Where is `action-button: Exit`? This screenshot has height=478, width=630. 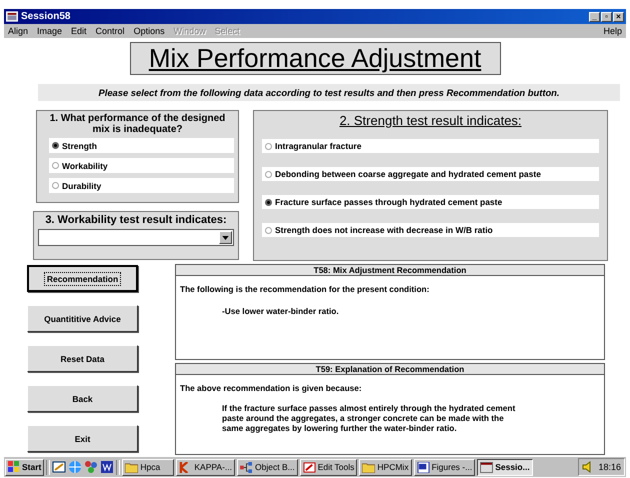 action-button: Exit is located at coordinates (82, 438).